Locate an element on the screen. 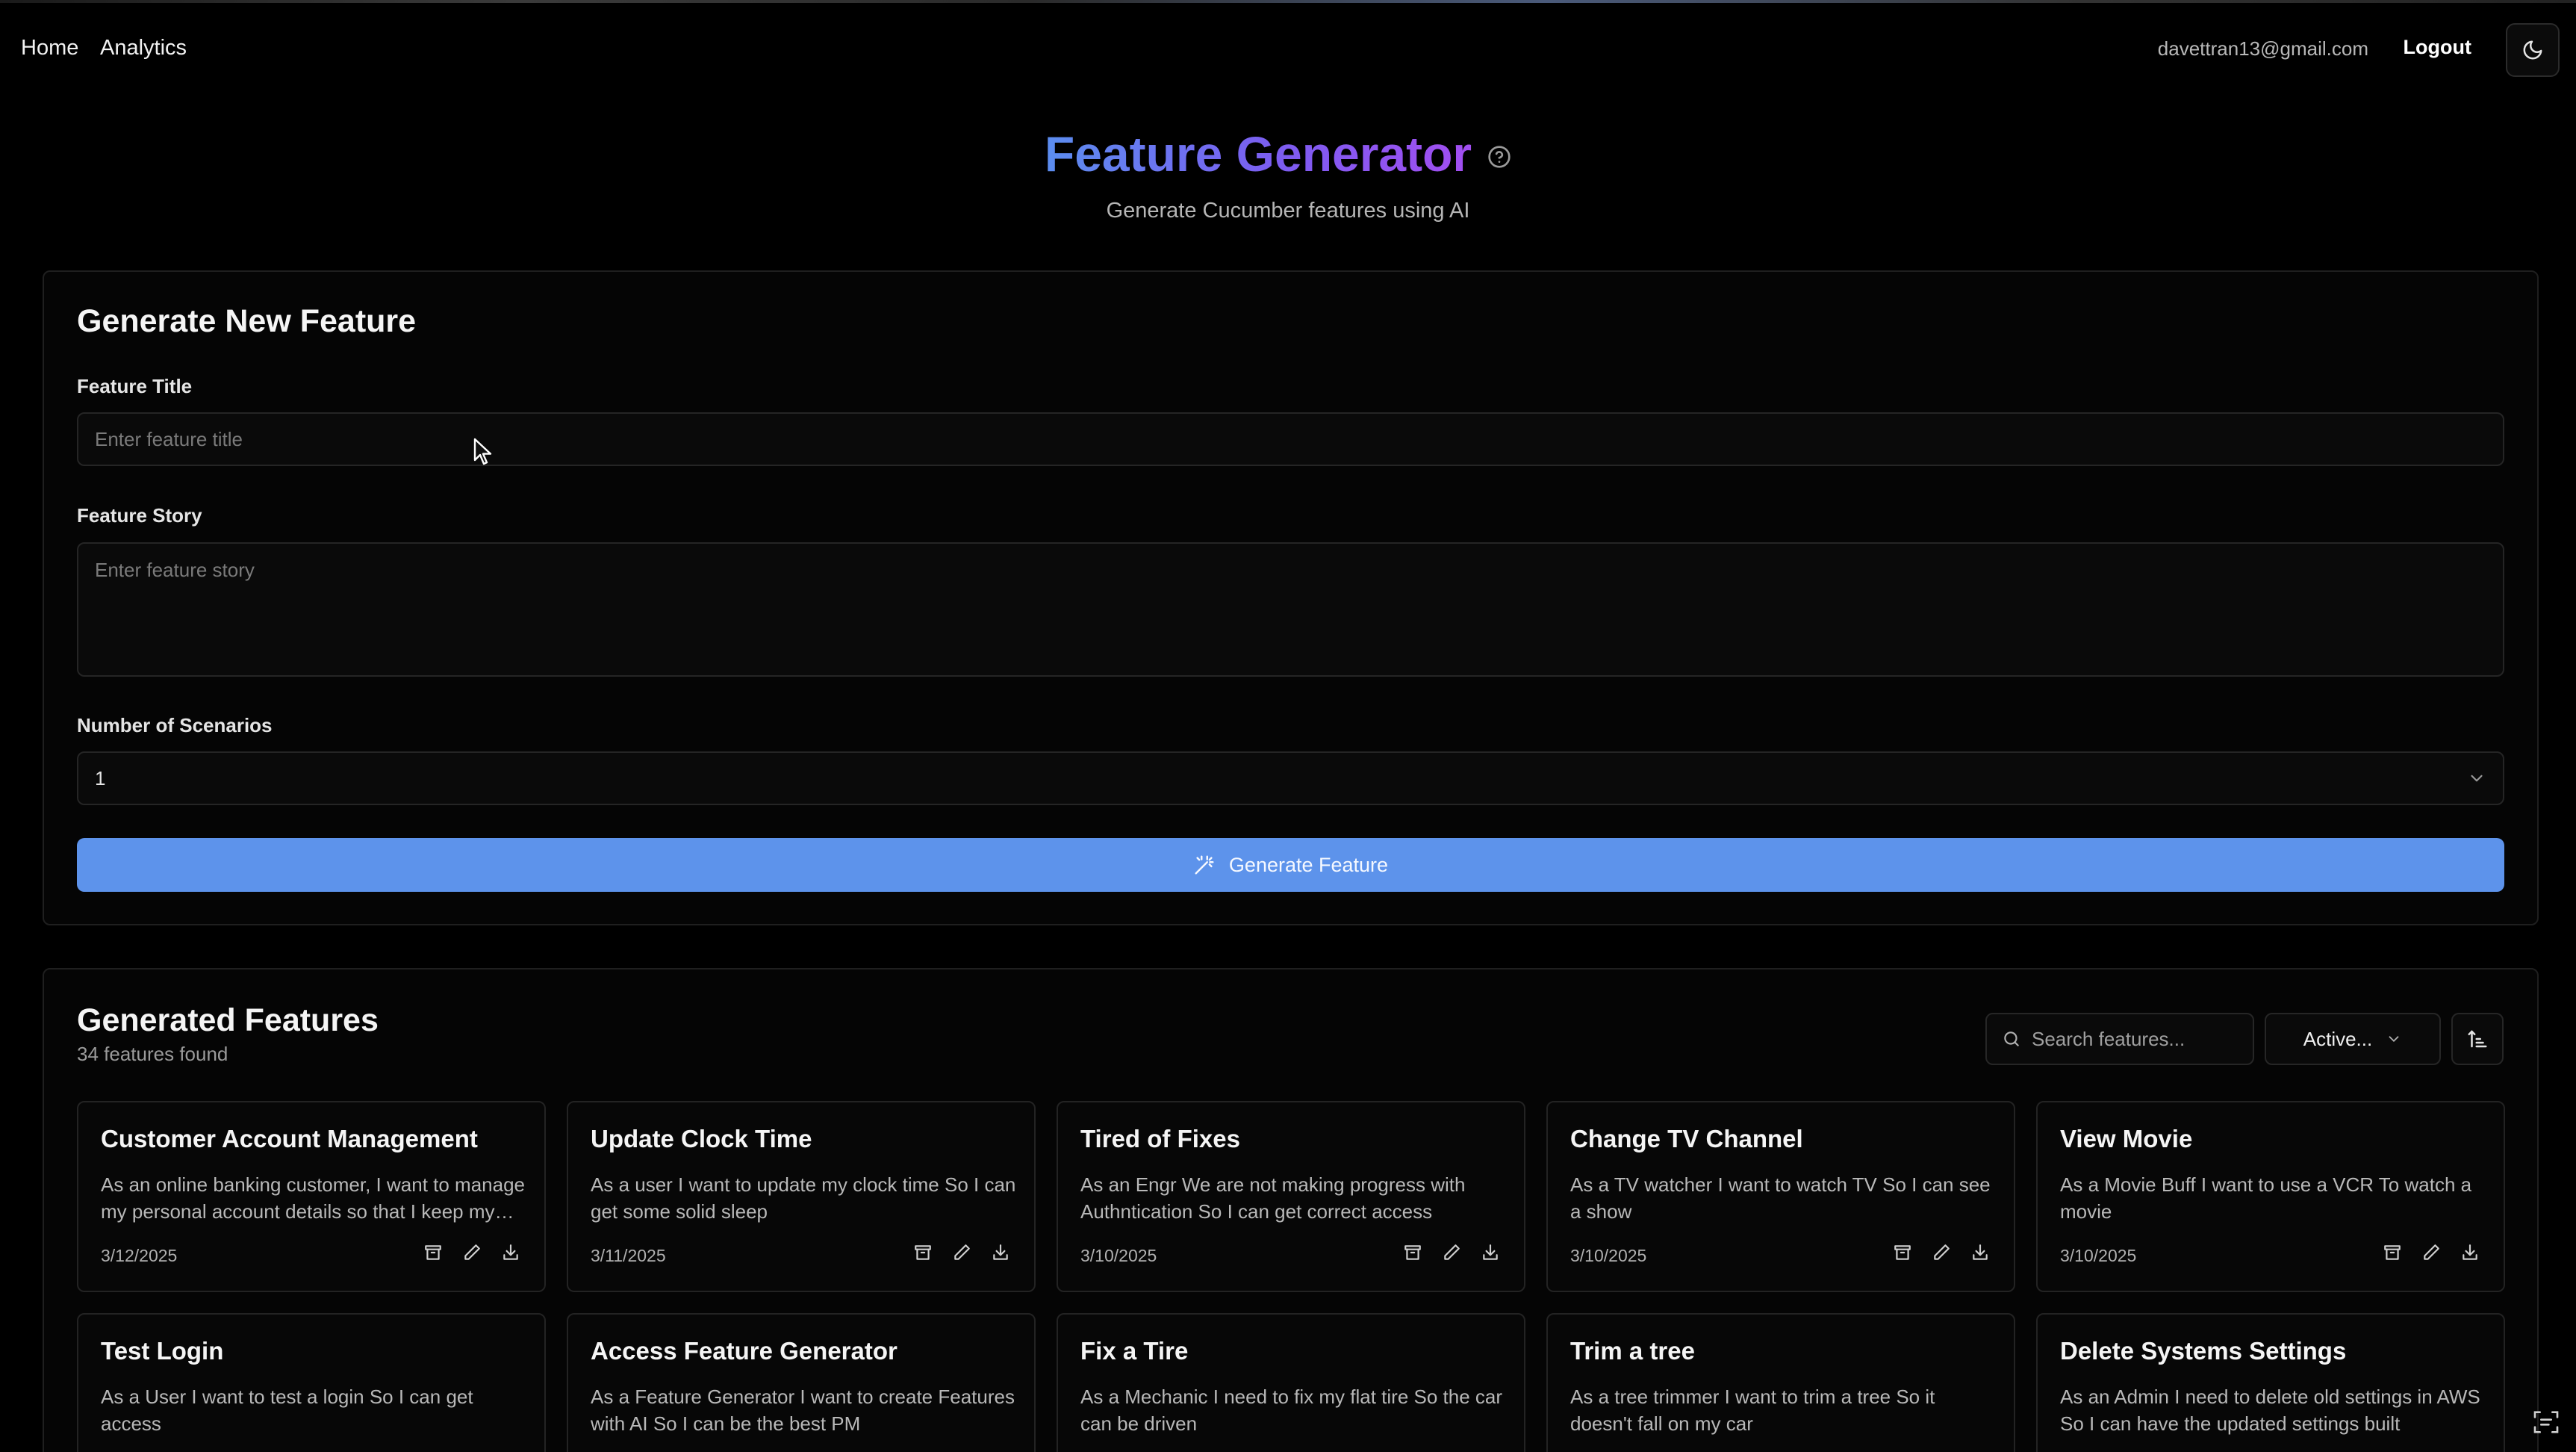  feature-card-date: 3/12/2025 is located at coordinates (139, 1255).